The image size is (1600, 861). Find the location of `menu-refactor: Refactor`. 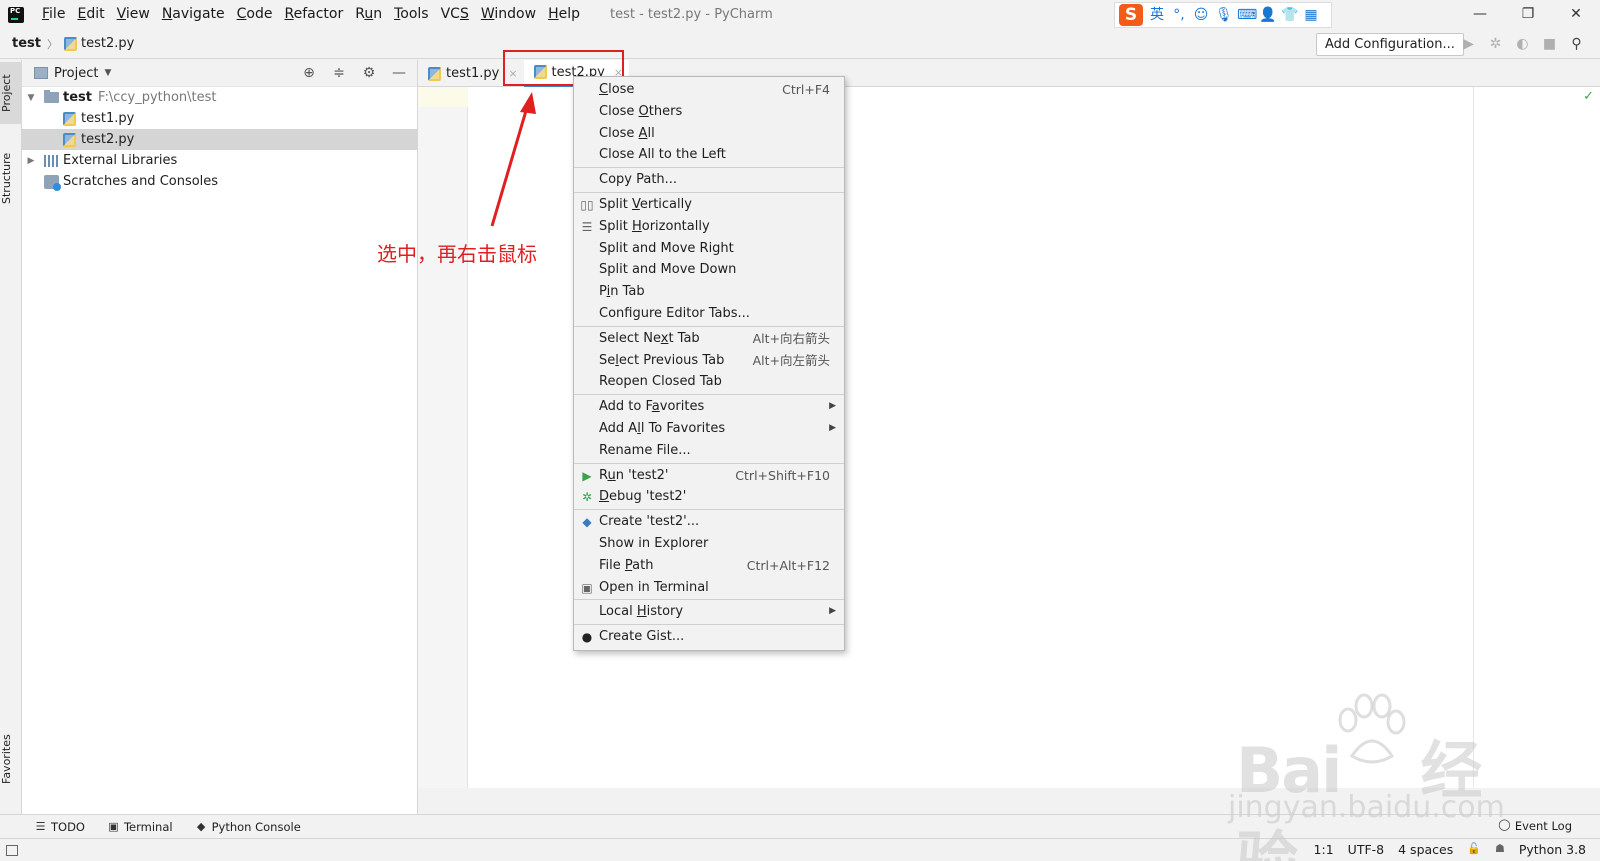

menu-refactor: Refactor is located at coordinates (313, 14).